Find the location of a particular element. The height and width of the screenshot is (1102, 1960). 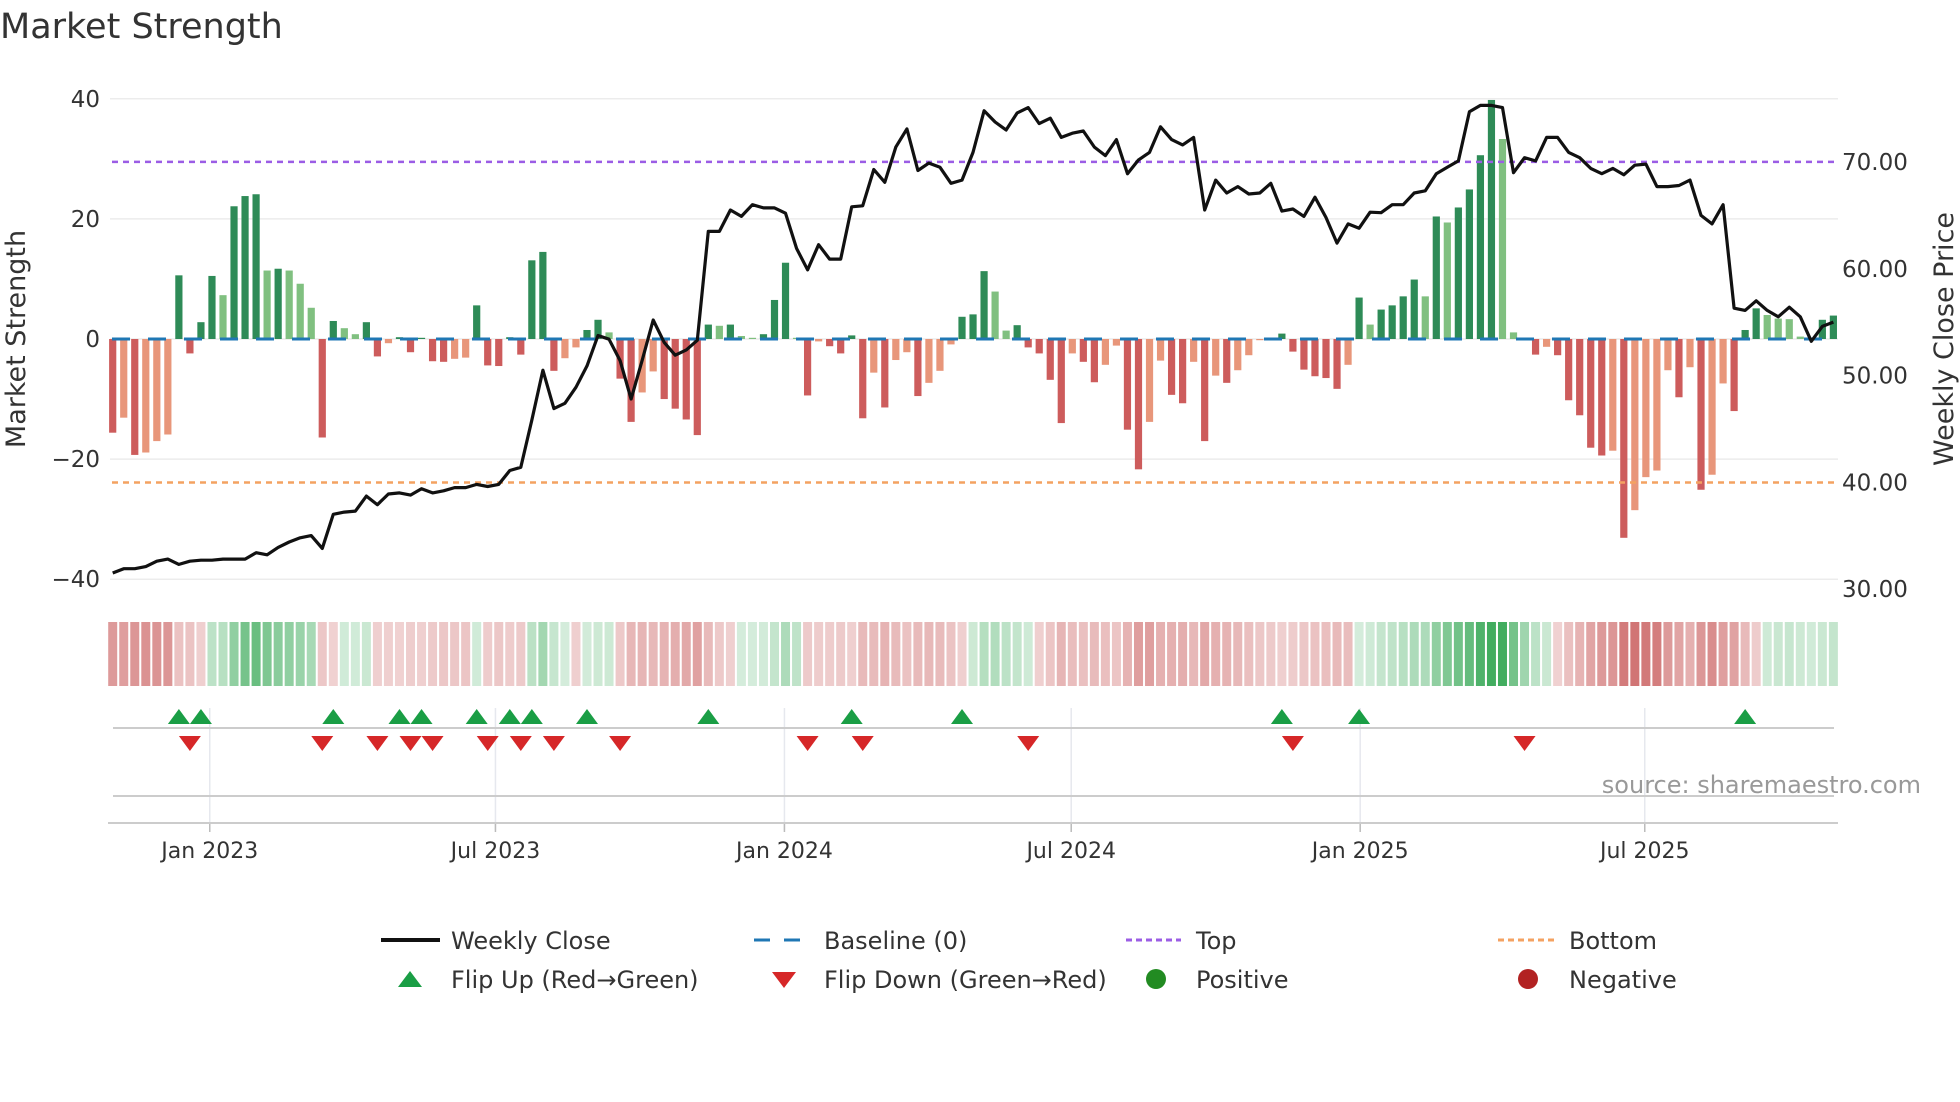

legend-bottom-label: Bottom is located at coordinates (1613, 941).